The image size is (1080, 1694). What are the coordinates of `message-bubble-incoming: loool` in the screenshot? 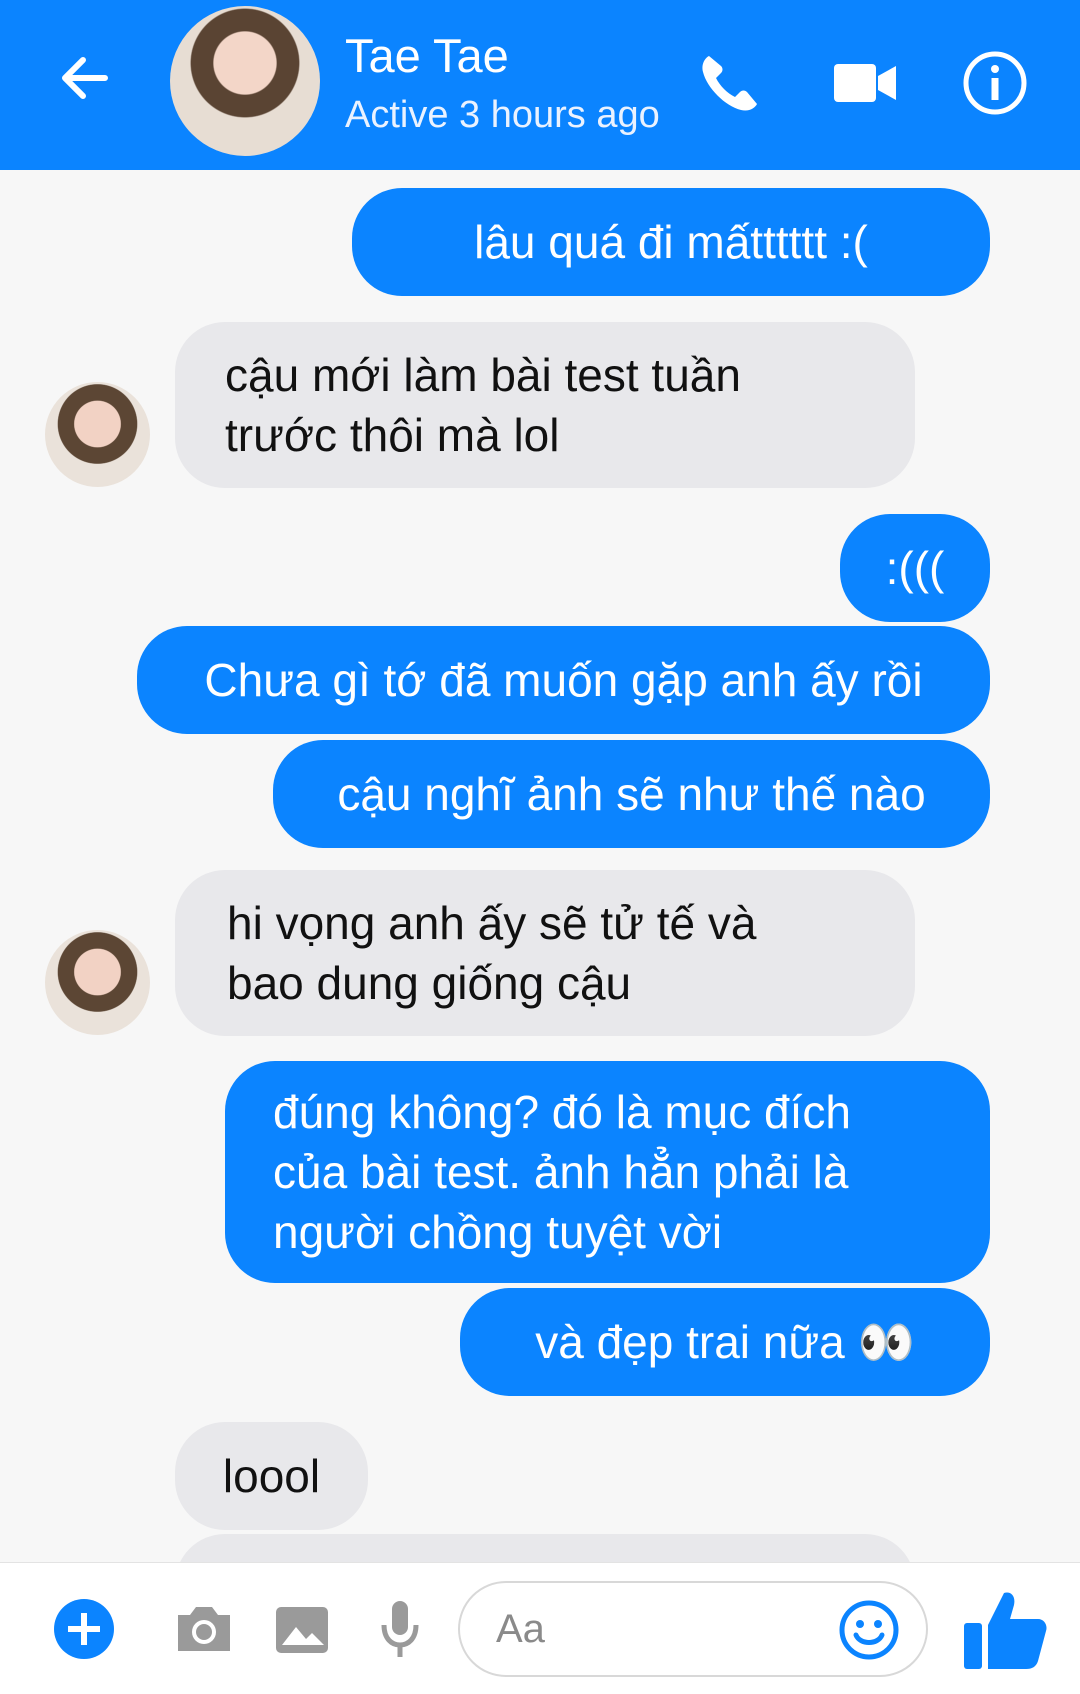 It's located at (271, 1476).